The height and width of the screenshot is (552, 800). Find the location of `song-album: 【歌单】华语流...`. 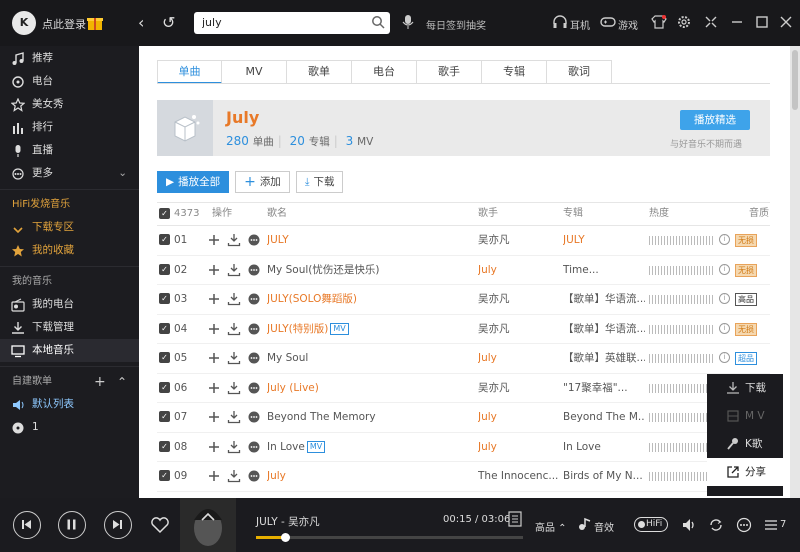

song-album: 【歌单】华语流... is located at coordinates (604, 299).